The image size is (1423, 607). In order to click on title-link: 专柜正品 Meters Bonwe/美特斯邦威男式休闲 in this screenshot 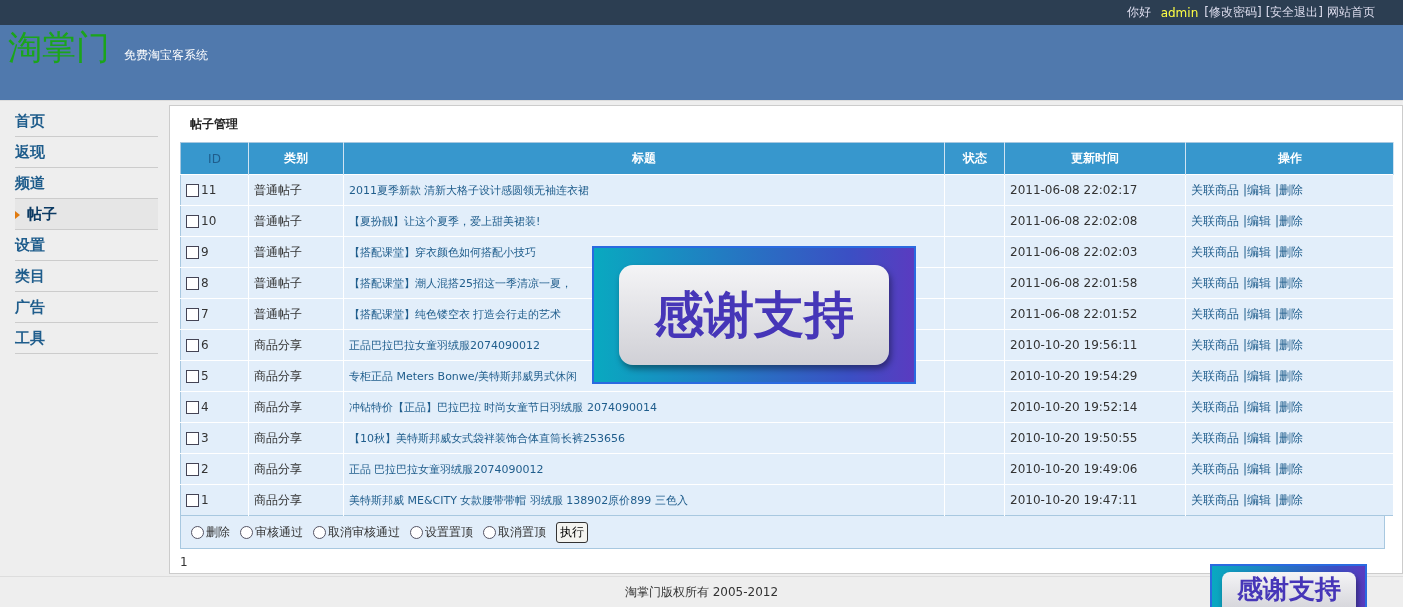, I will do `click(463, 376)`.